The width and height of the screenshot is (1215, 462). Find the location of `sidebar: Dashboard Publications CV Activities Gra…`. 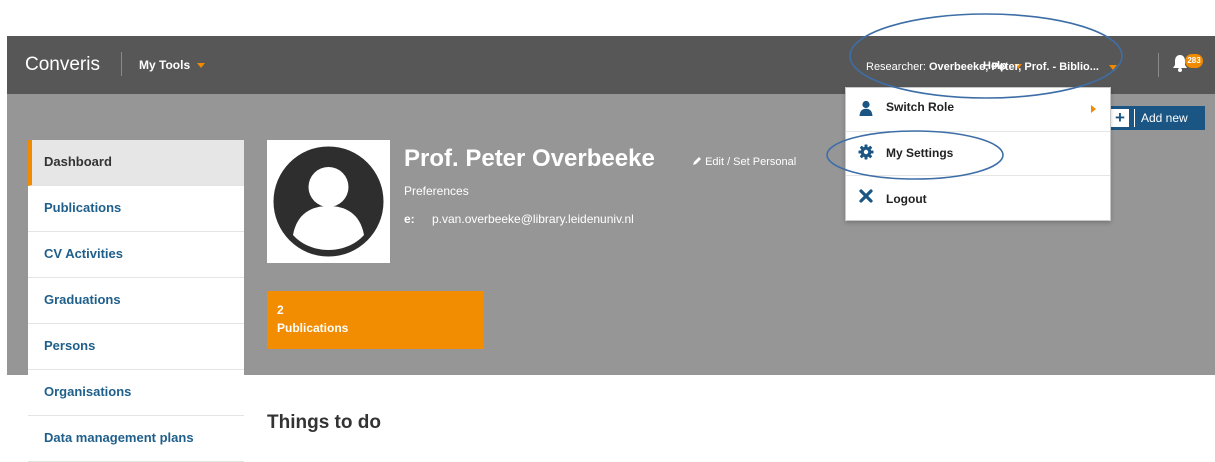

sidebar: Dashboard Publications CV Activities Gra… is located at coordinates (136, 301).